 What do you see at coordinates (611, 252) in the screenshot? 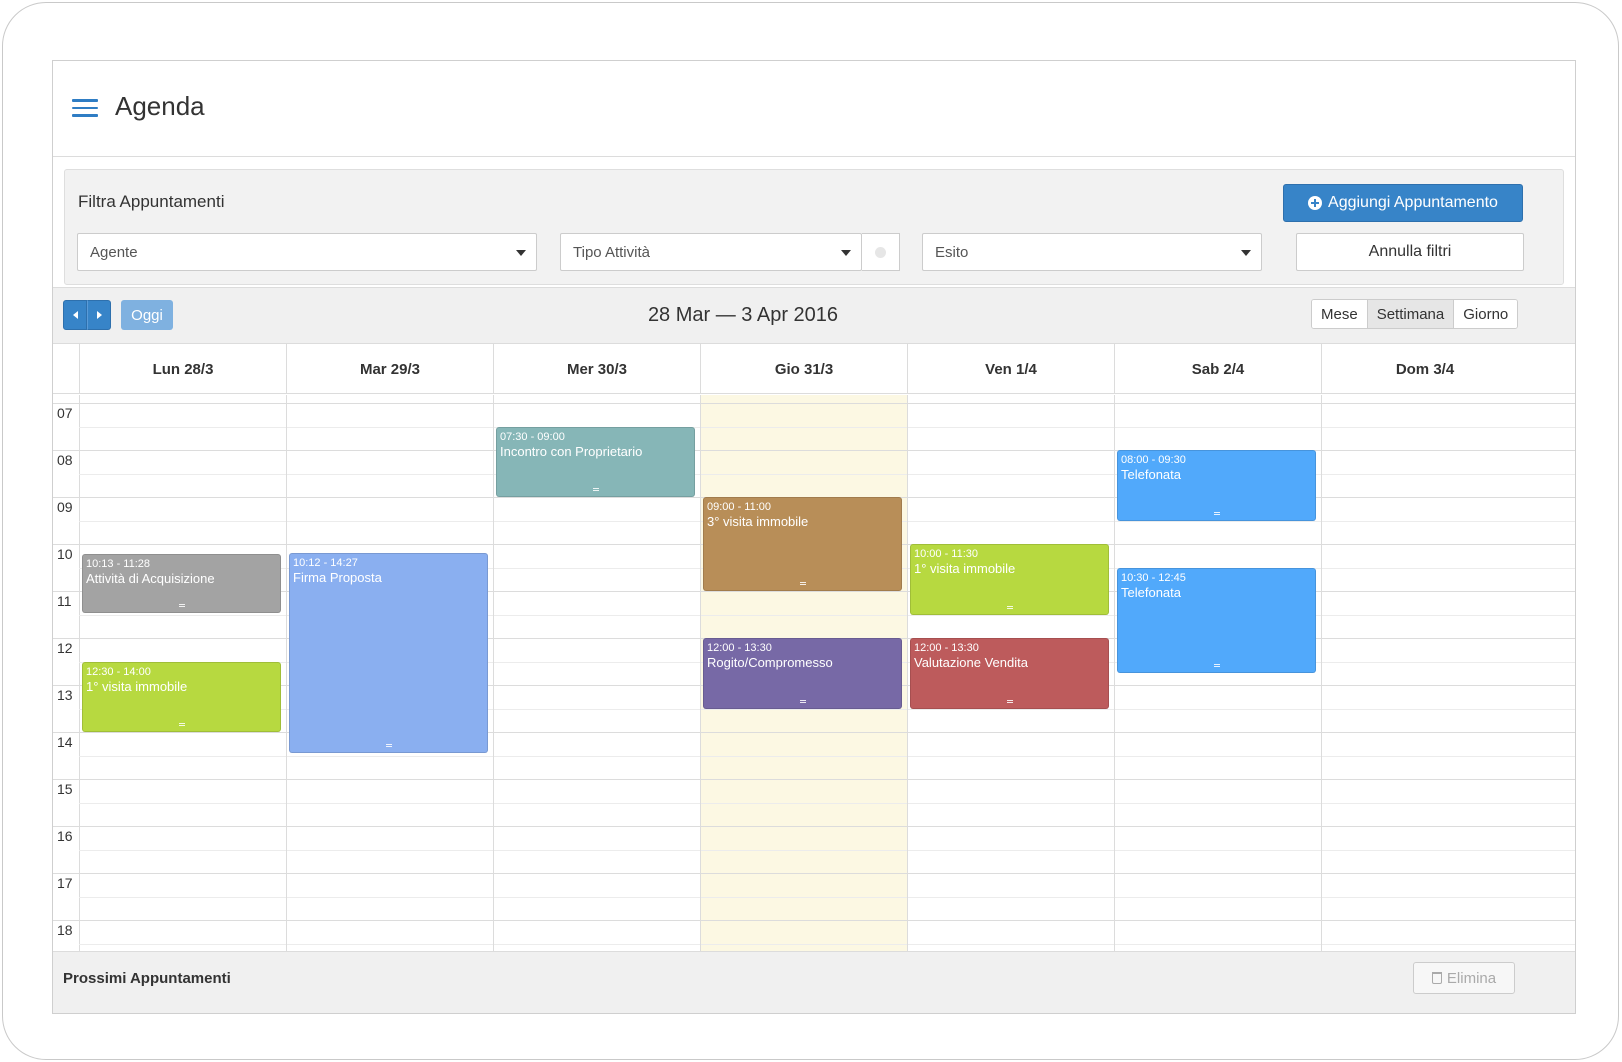
I see `activity-type-select-label: Tipo Attività` at bounding box center [611, 252].